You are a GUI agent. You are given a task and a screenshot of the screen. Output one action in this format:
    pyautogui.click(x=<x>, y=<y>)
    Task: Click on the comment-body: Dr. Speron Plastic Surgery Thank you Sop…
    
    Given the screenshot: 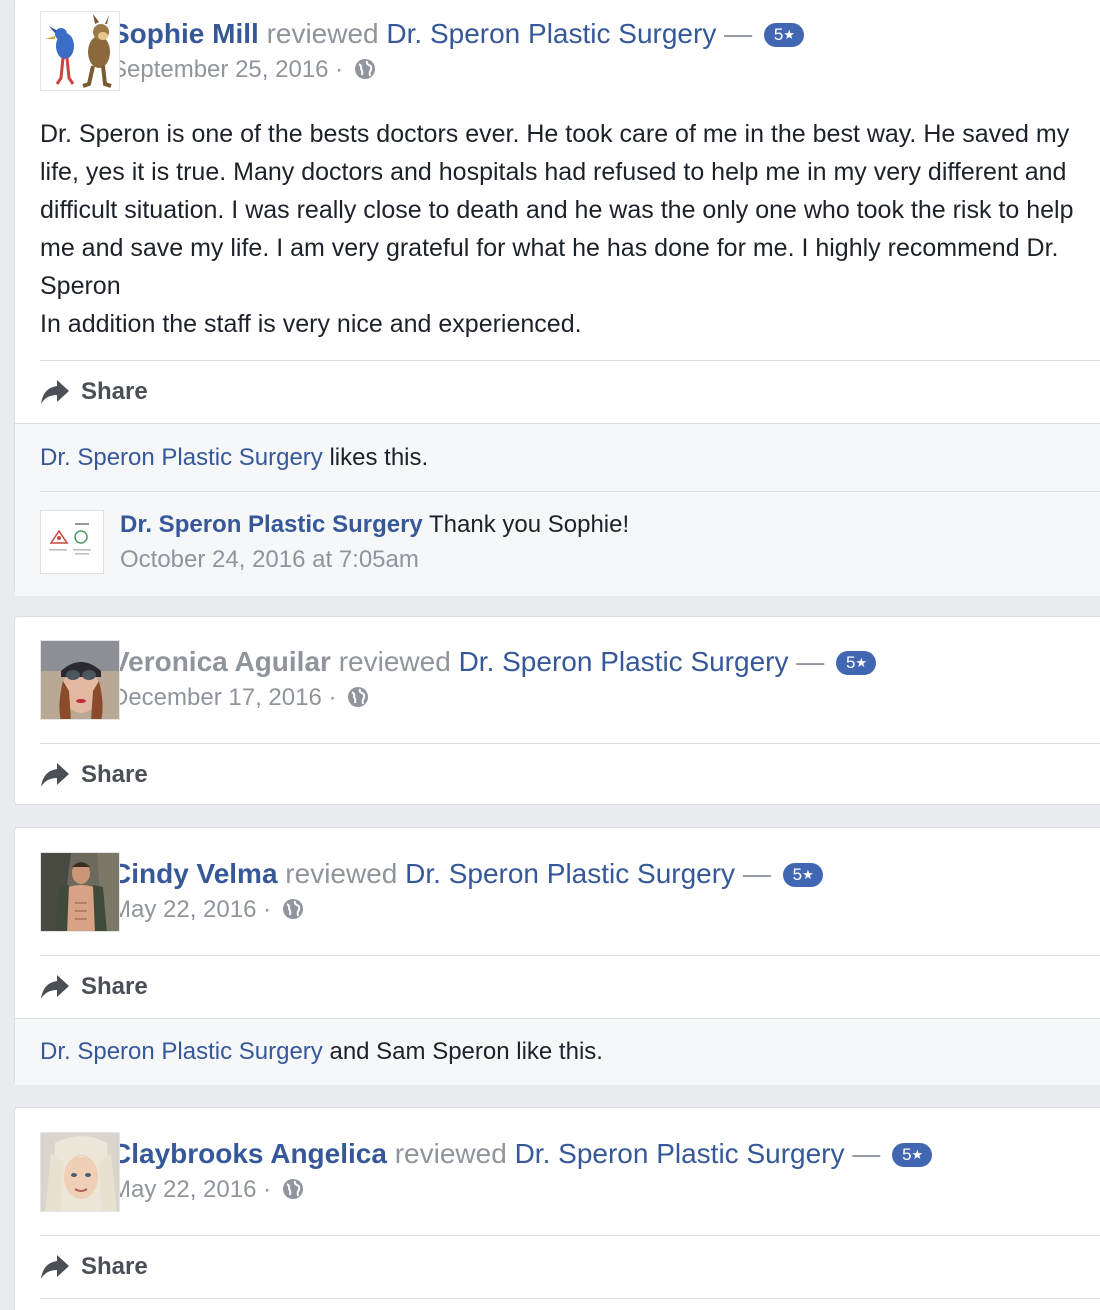 What is the action you would take?
    pyautogui.click(x=610, y=525)
    